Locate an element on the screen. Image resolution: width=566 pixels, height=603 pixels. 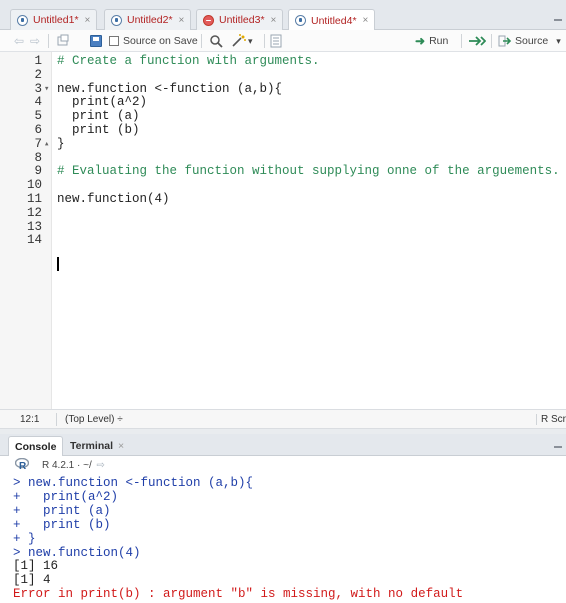
code-text: # Create a function with arguments. is located at coordinates (188, 61).